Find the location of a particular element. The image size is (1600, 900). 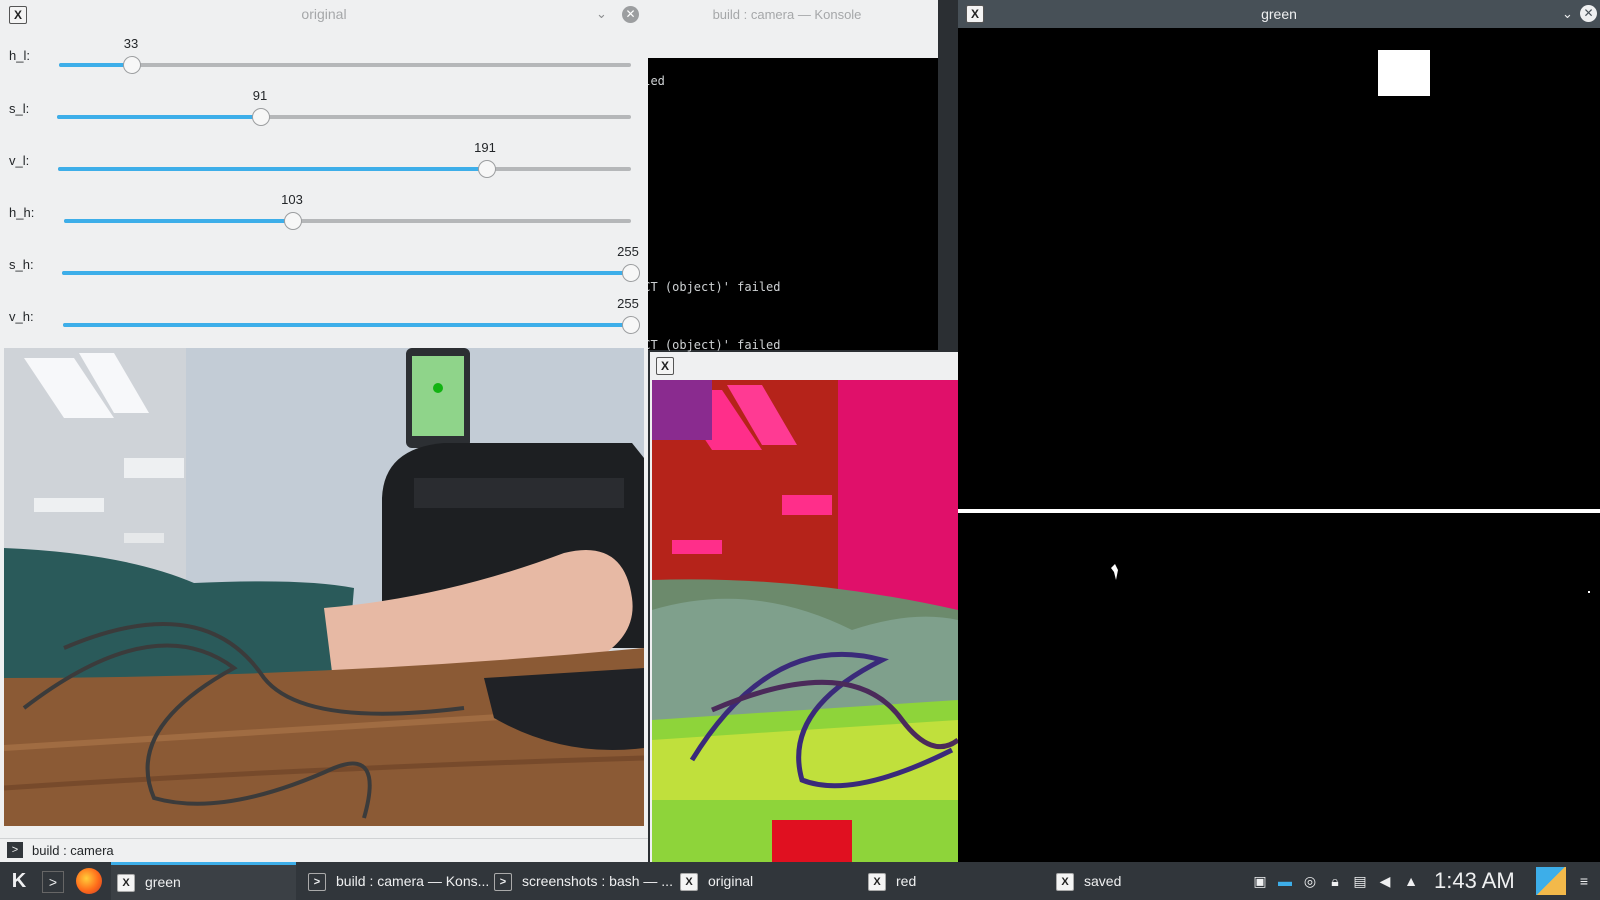

konsole-title: build : camera — Konsole is located at coordinates (787, 14).